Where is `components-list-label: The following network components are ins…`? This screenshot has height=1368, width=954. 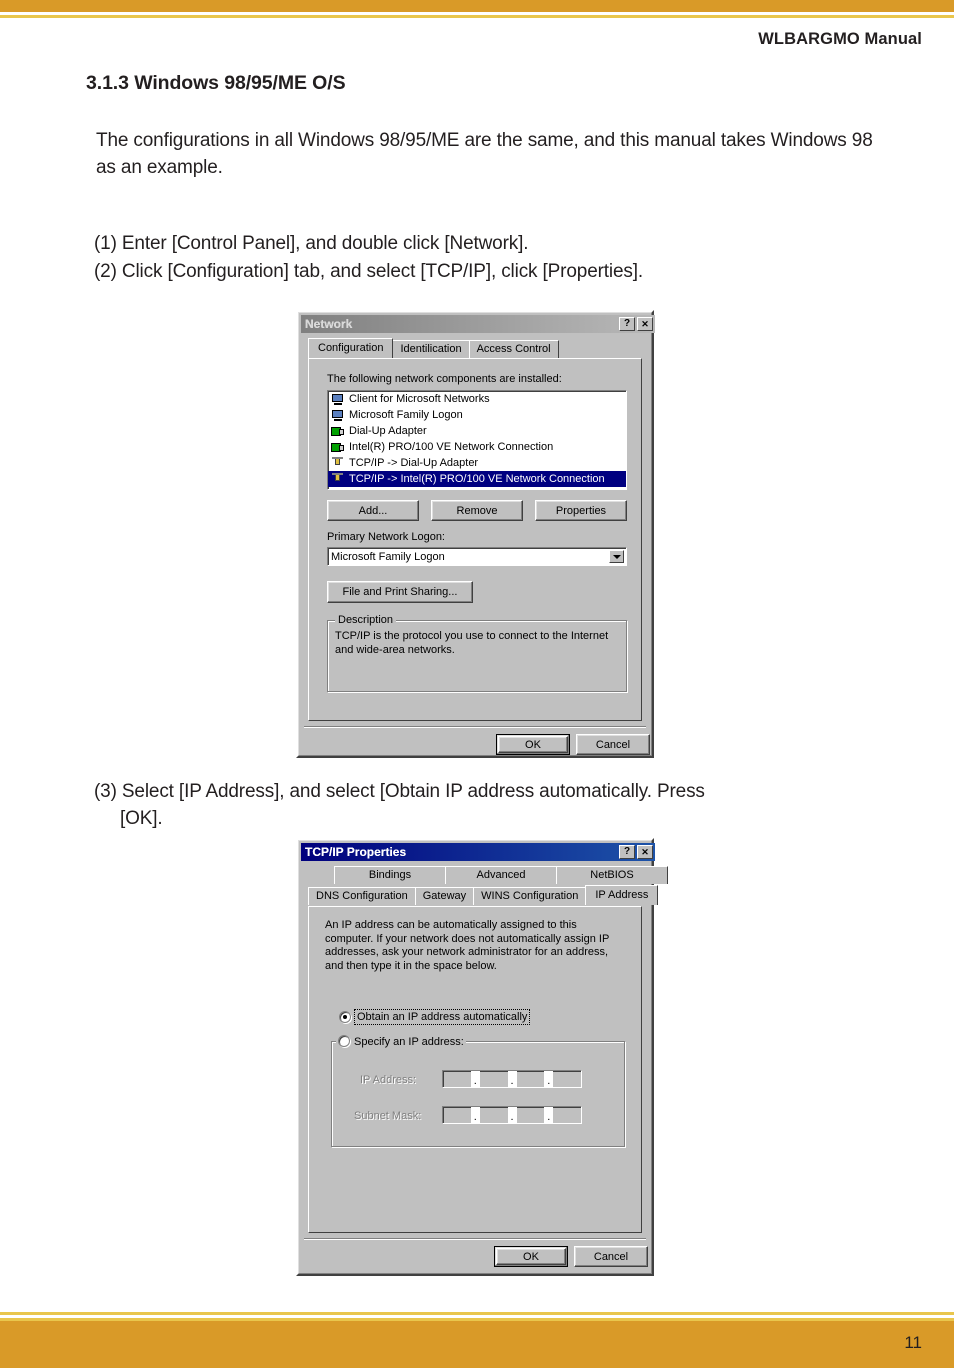 components-list-label: The following network components are ins… is located at coordinates (444, 379).